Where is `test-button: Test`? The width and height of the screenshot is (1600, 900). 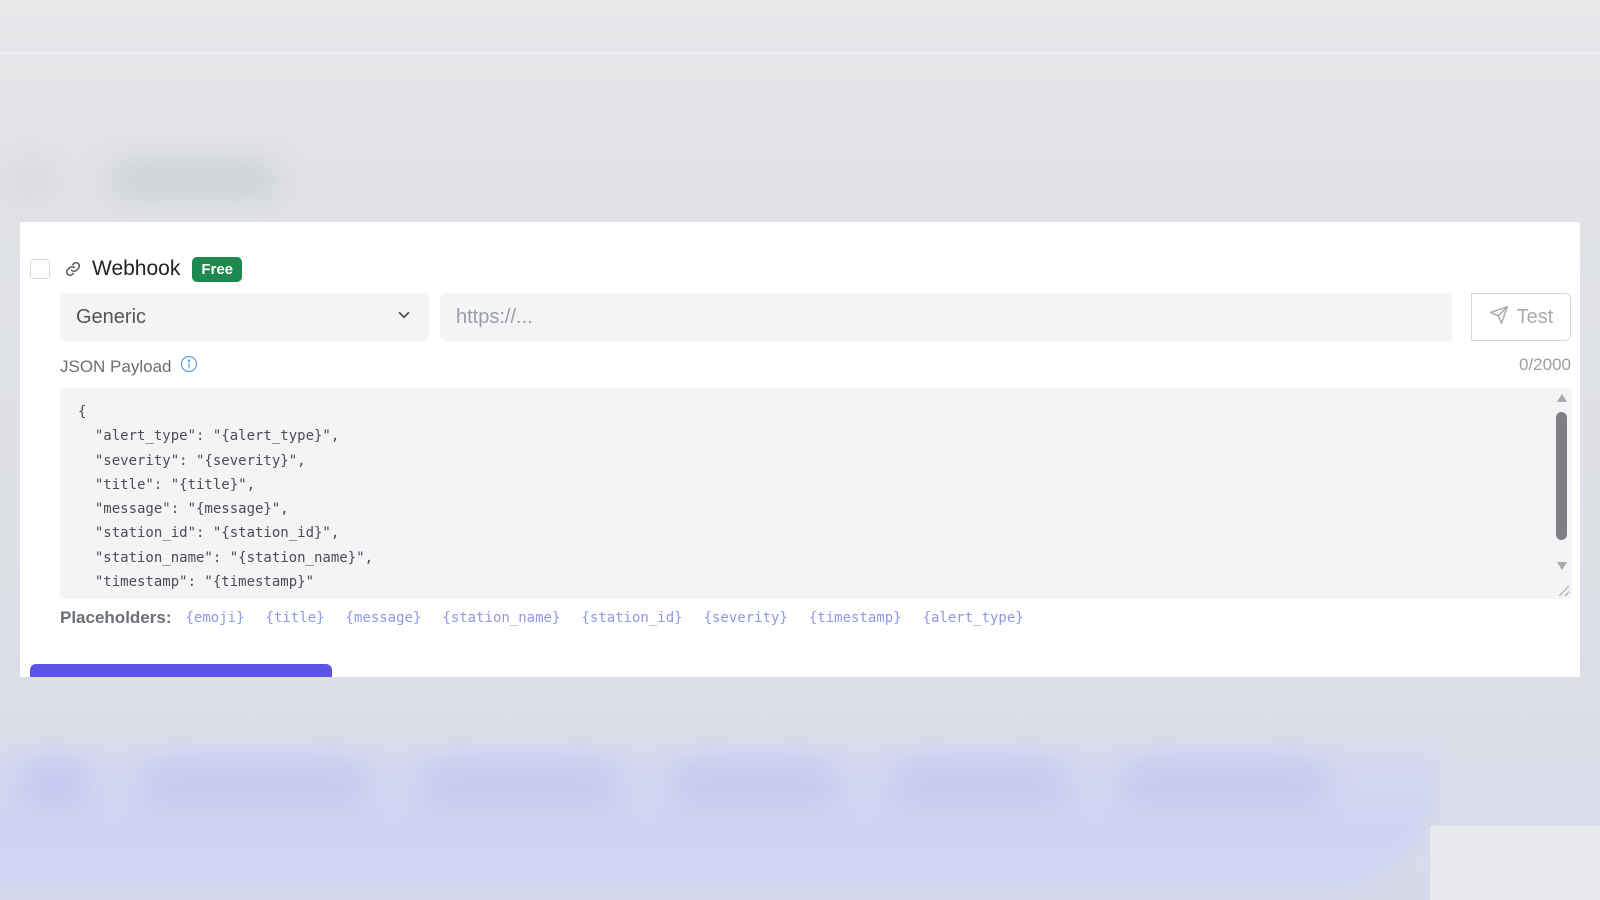 test-button: Test is located at coordinates (1521, 317).